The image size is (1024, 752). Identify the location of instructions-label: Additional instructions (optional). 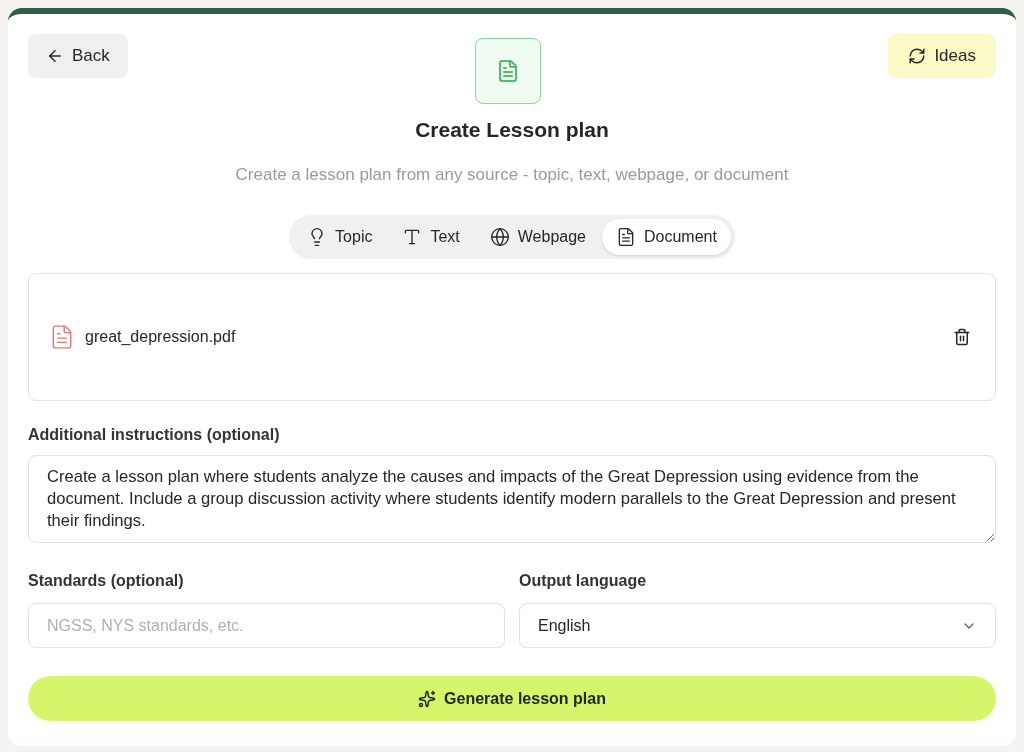
(154, 435).